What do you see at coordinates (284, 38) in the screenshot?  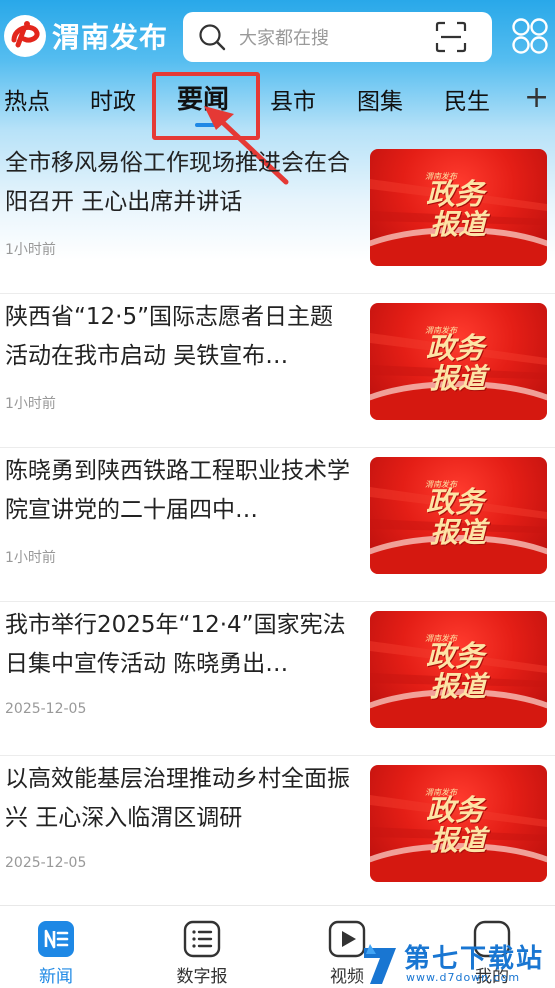 I see `search-placeholder: 大家都在搜` at bounding box center [284, 38].